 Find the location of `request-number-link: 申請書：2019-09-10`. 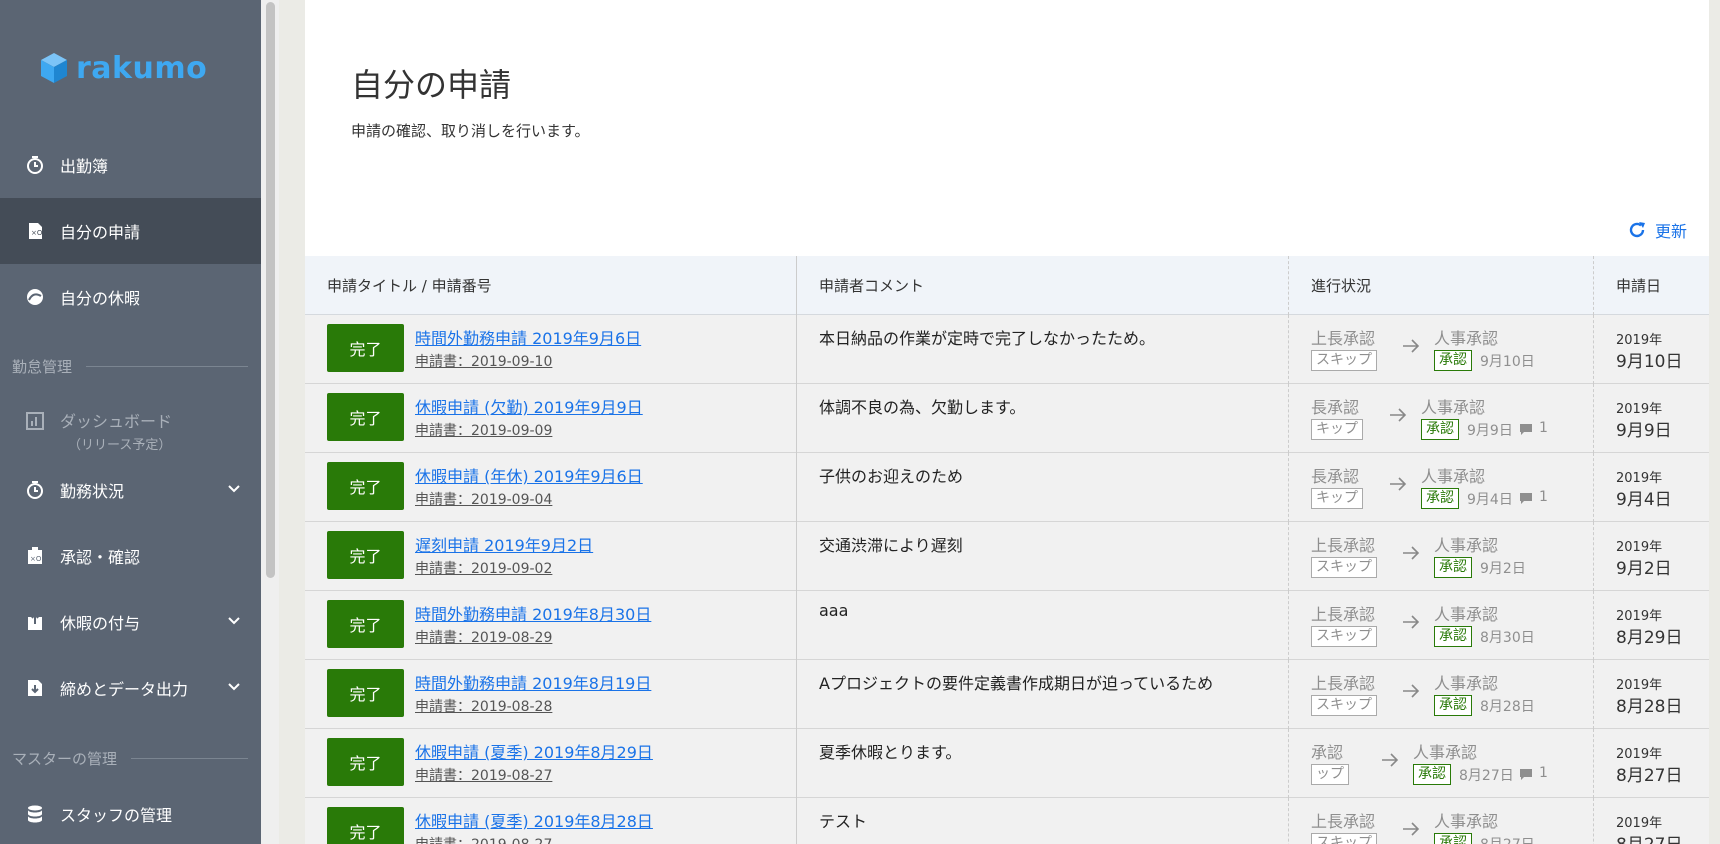

request-number-link: 申請書：2019-09-10 is located at coordinates (483, 361).